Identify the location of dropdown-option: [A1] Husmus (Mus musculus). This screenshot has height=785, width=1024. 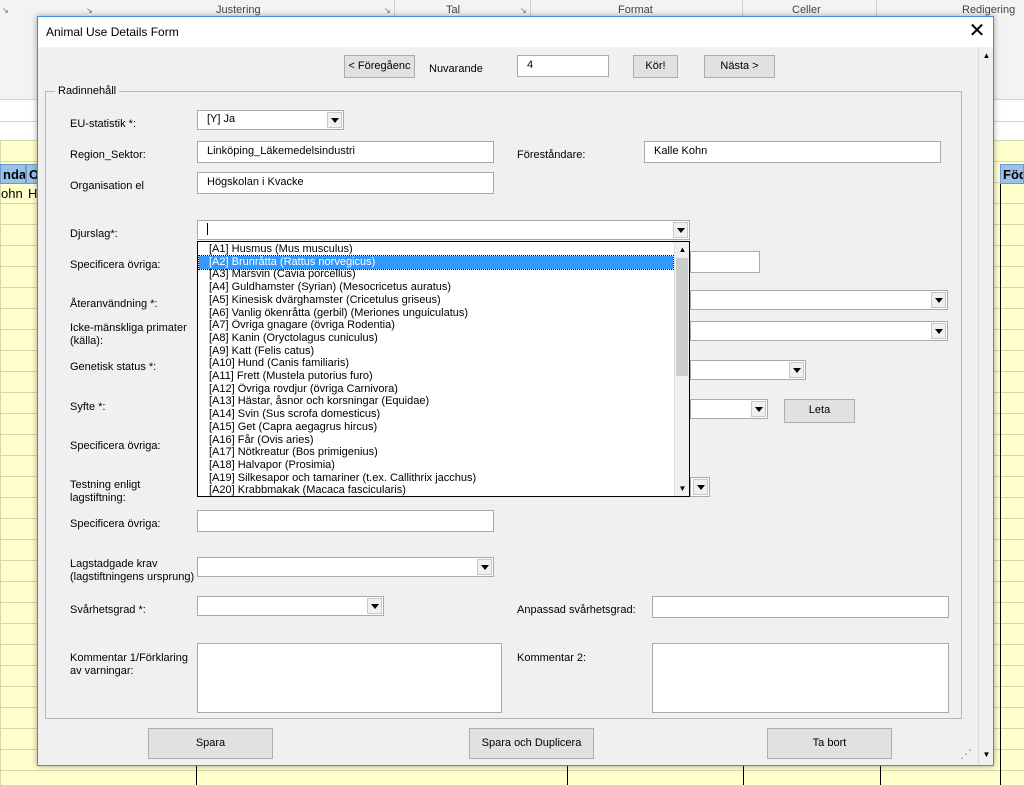
(436, 249).